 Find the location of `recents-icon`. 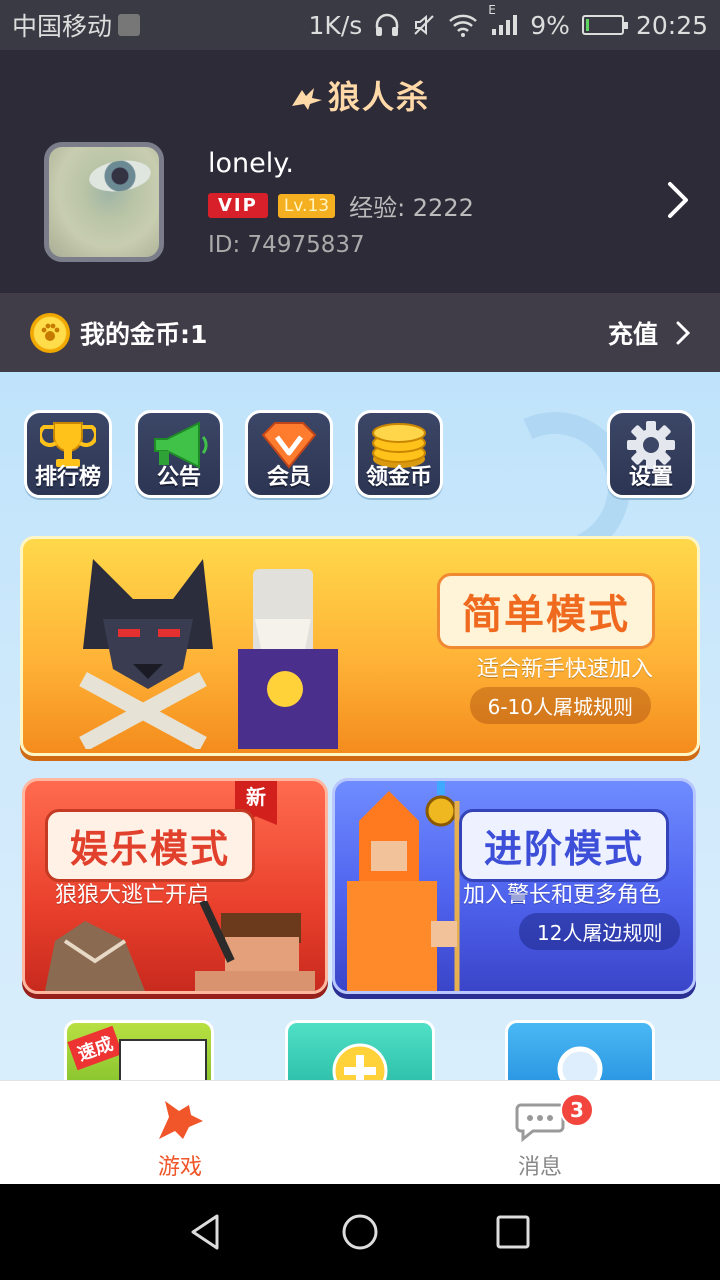

recents-icon is located at coordinates (513, 1232).